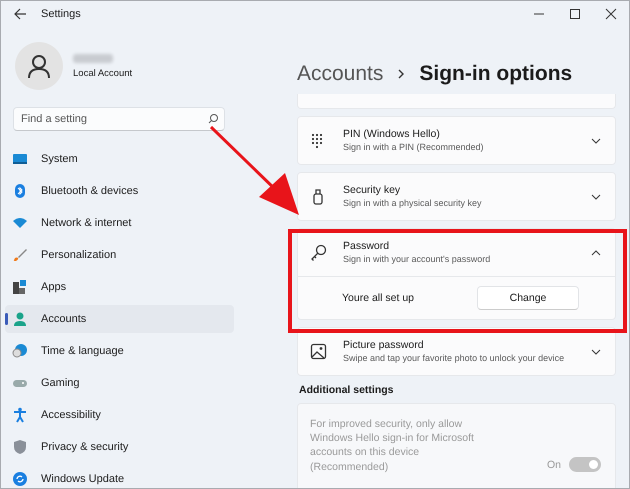 The image size is (630, 489). Describe the element at coordinates (119, 415) in the screenshot. I see `nav-item: Accessibility` at that location.